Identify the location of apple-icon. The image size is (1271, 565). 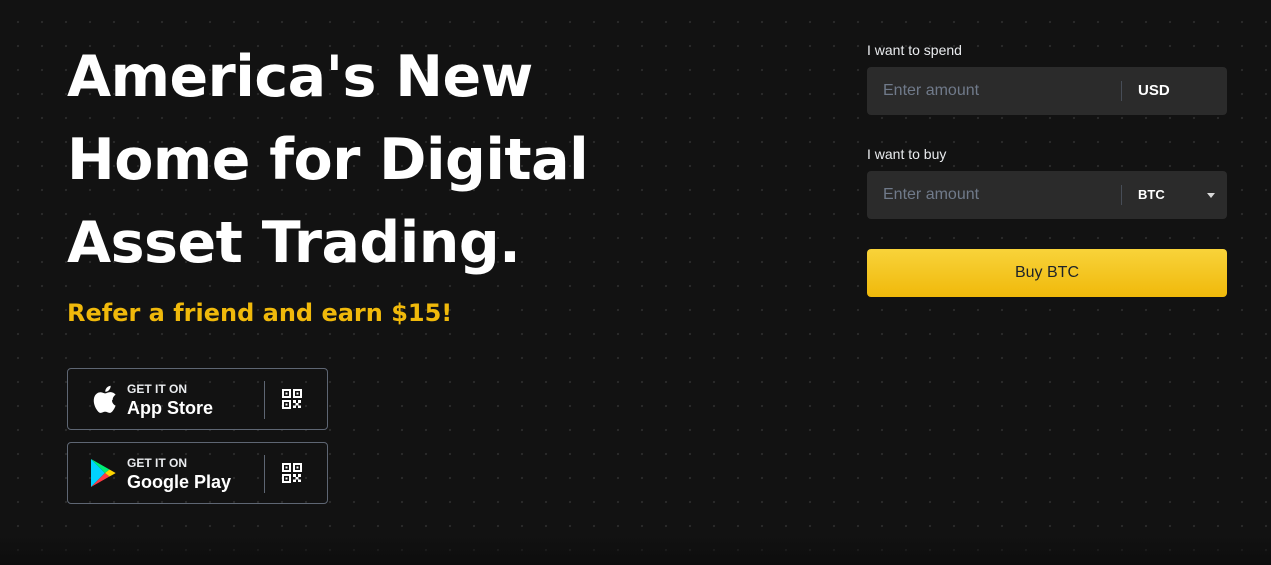
(104, 399).